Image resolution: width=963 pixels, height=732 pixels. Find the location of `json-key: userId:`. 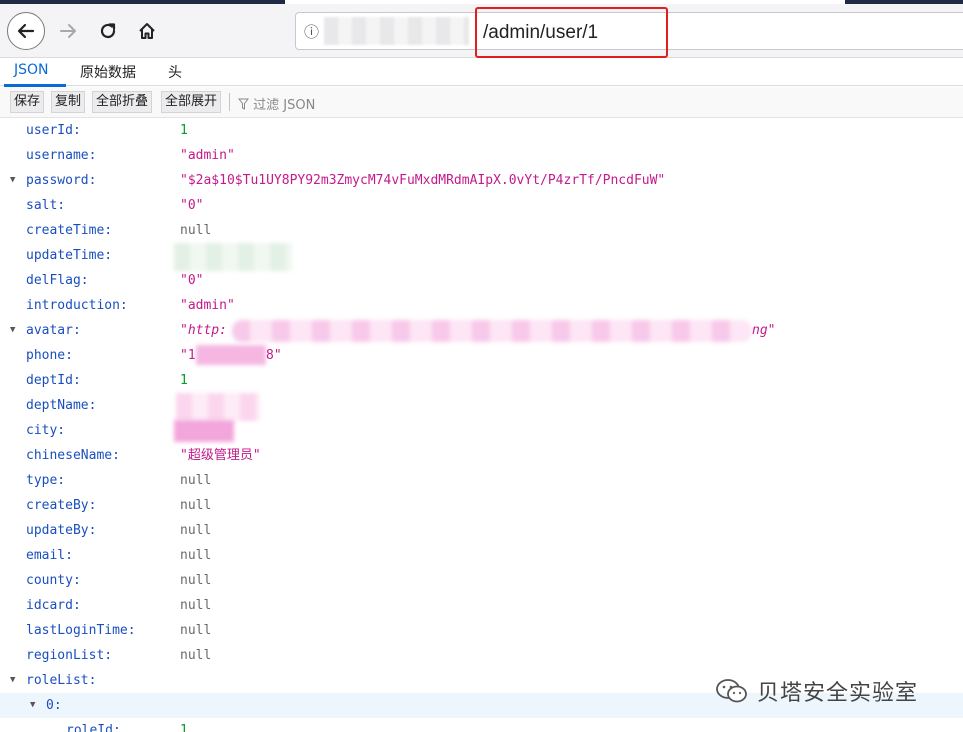

json-key: userId: is located at coordinates (53, 130).